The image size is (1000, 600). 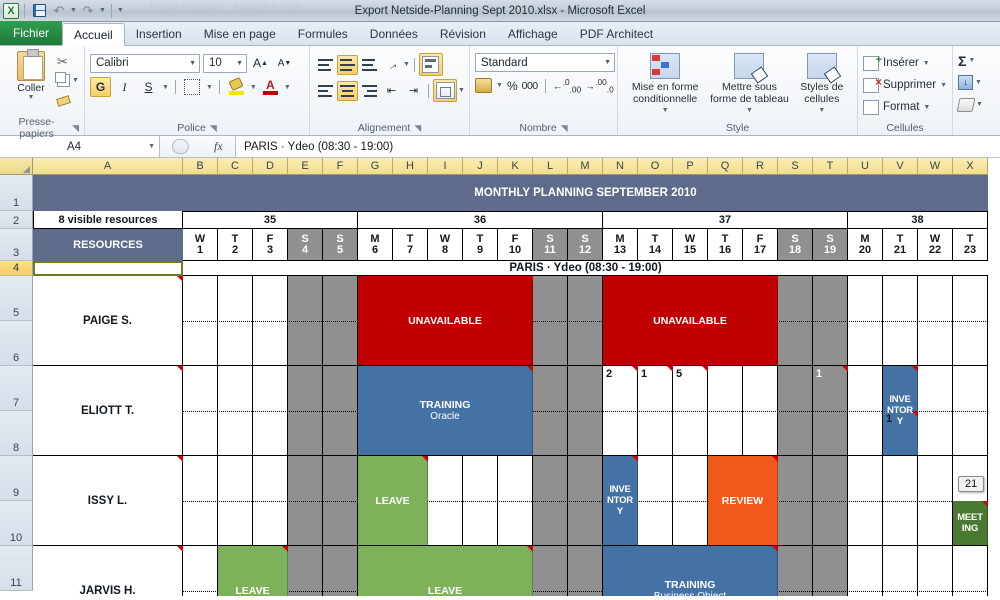 I want to click on redo-dropdown-icon: ▼, so click(x=102, y=10).